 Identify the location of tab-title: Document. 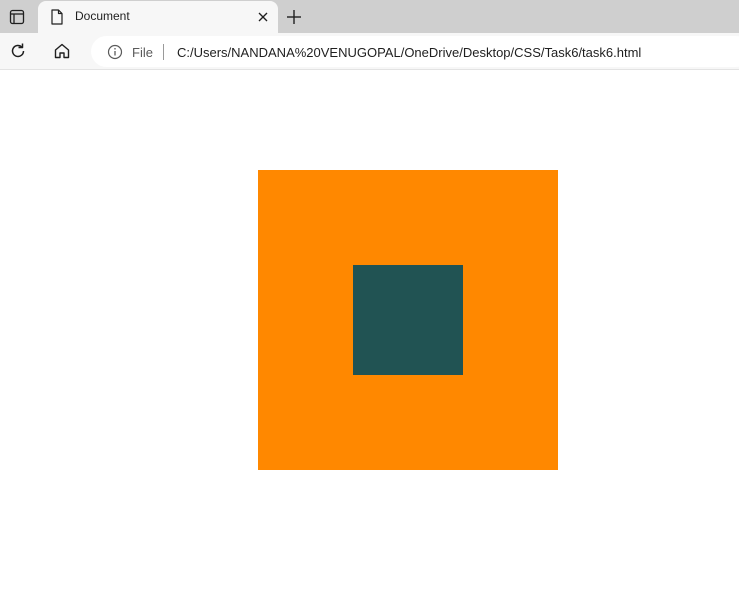
(102, 16).